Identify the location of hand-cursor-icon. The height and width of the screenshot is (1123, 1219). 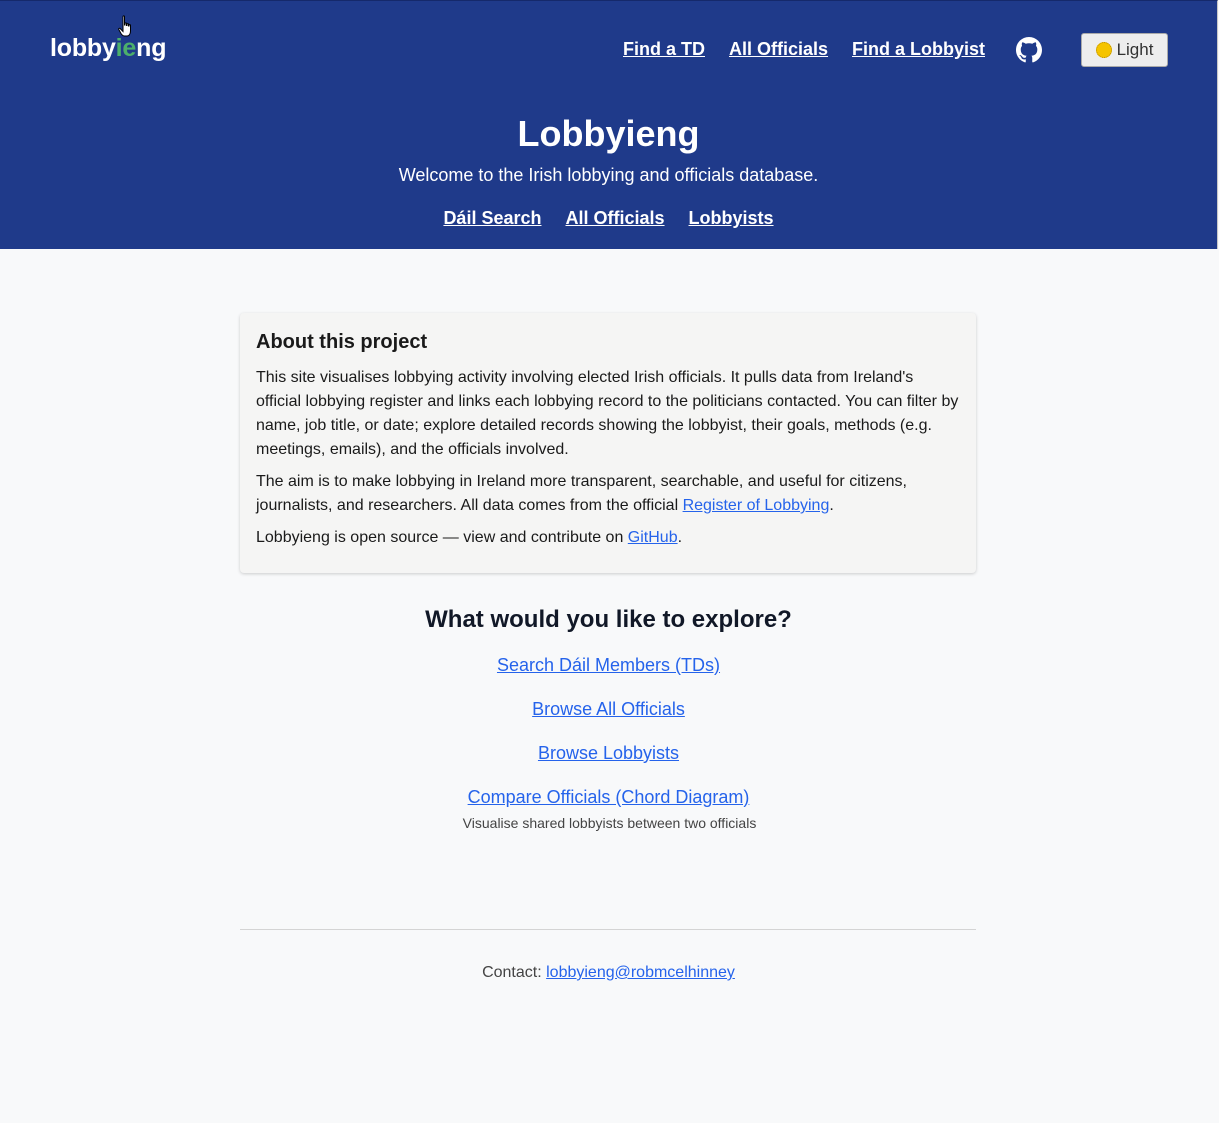
(124, 26).